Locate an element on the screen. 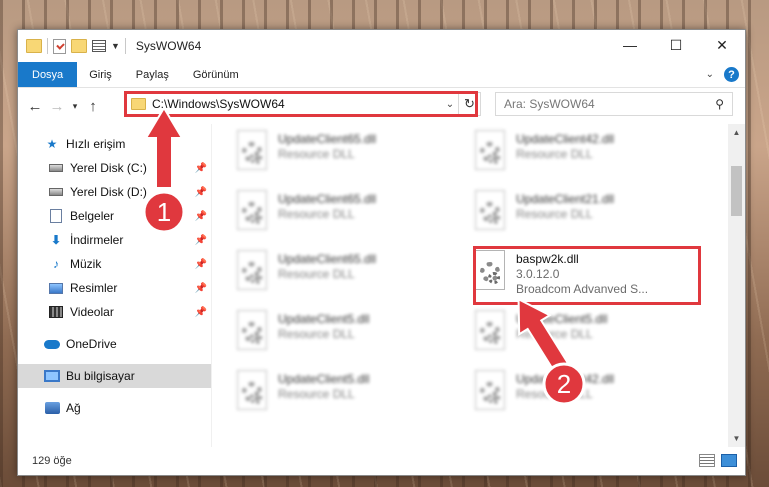 Image resolution: width=769 pixels, height=487 pixels. back-arrow-icon: ← is located at coordinates (35, 106).